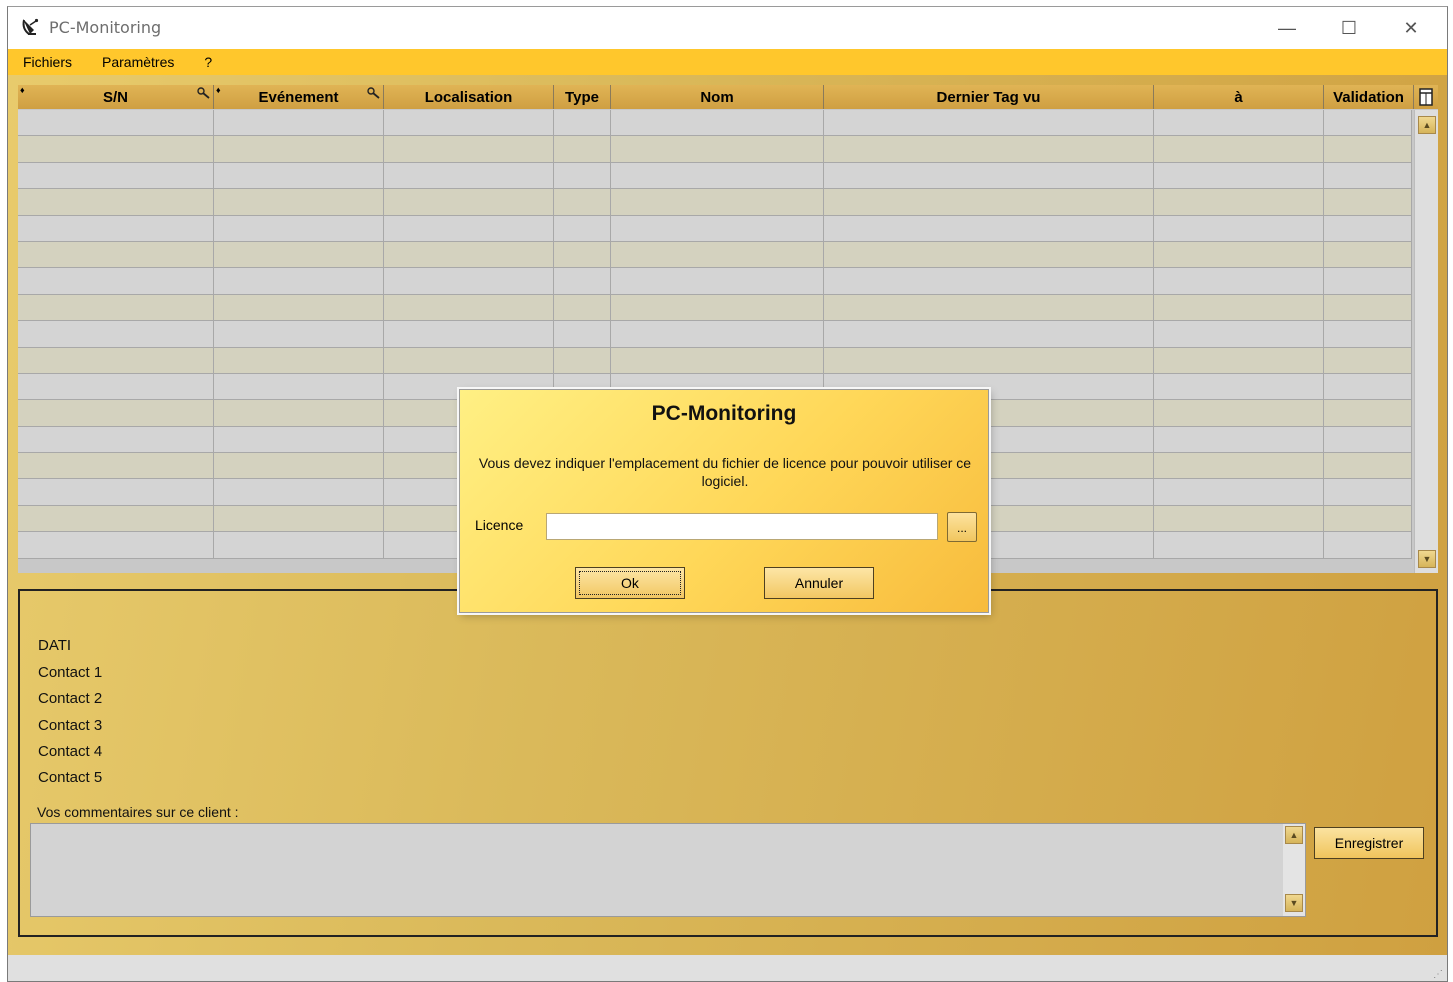 This screenshot has height=982, width=1453. Describe the element at coordinates (742, 526) in the screenshot. I see `licence-path-input` at that location.